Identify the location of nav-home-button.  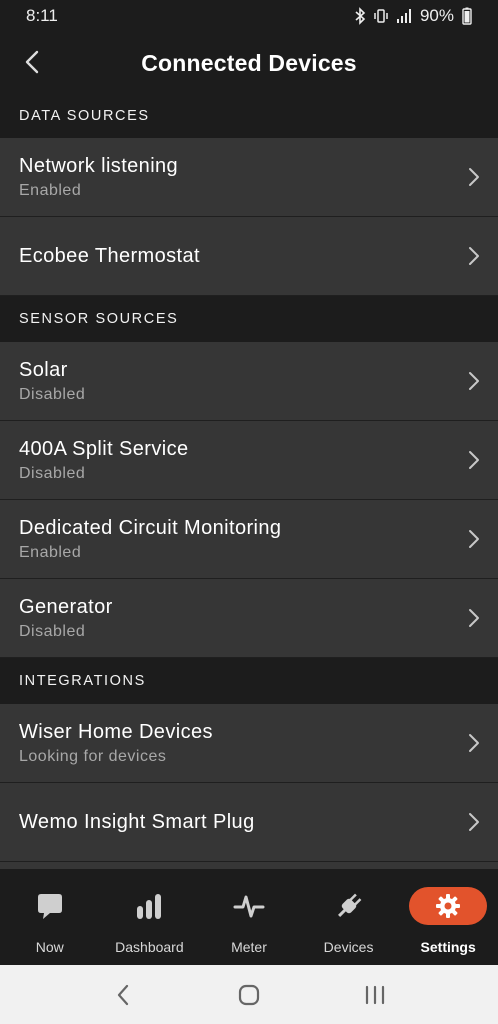
(249, 995).